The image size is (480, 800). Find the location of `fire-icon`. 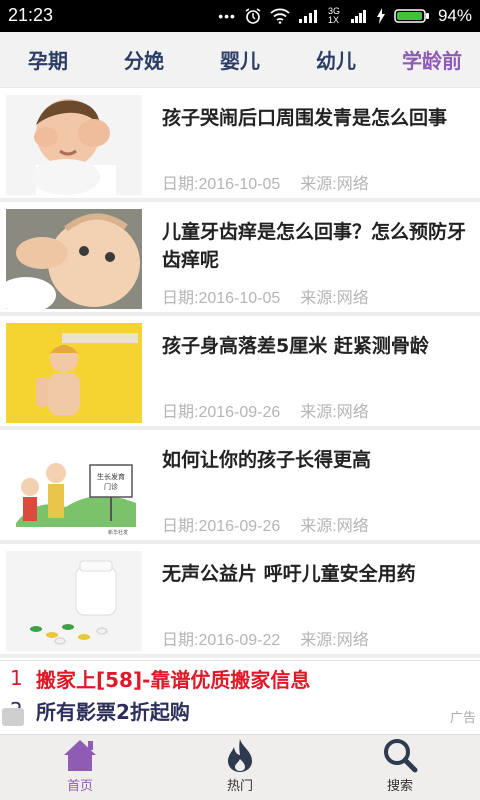

fire-icon is located at coordinates (240, 755).